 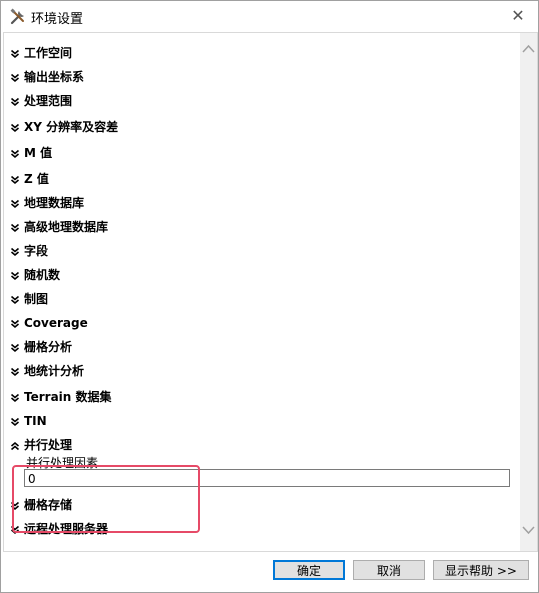 I want to click on scroll-down-icon, so click(x=528, y=532).